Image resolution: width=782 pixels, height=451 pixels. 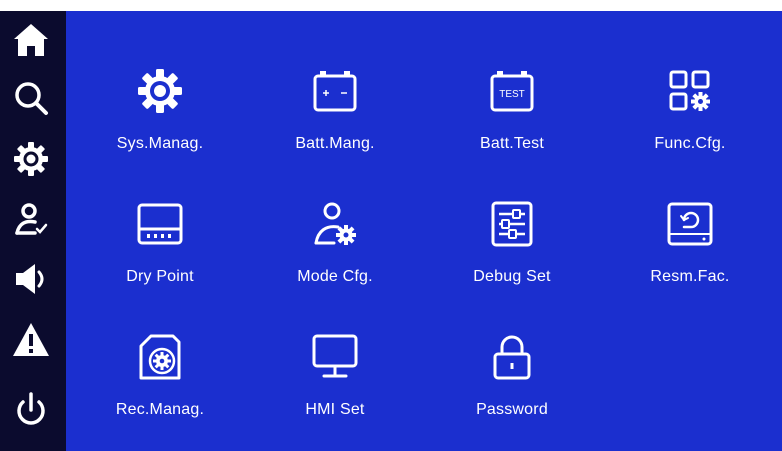 What do you see at coordinates (690, 276) in the screenshot?
I see `menu-tile-label: Resm.Fac.` at bounding box center [690, 276].